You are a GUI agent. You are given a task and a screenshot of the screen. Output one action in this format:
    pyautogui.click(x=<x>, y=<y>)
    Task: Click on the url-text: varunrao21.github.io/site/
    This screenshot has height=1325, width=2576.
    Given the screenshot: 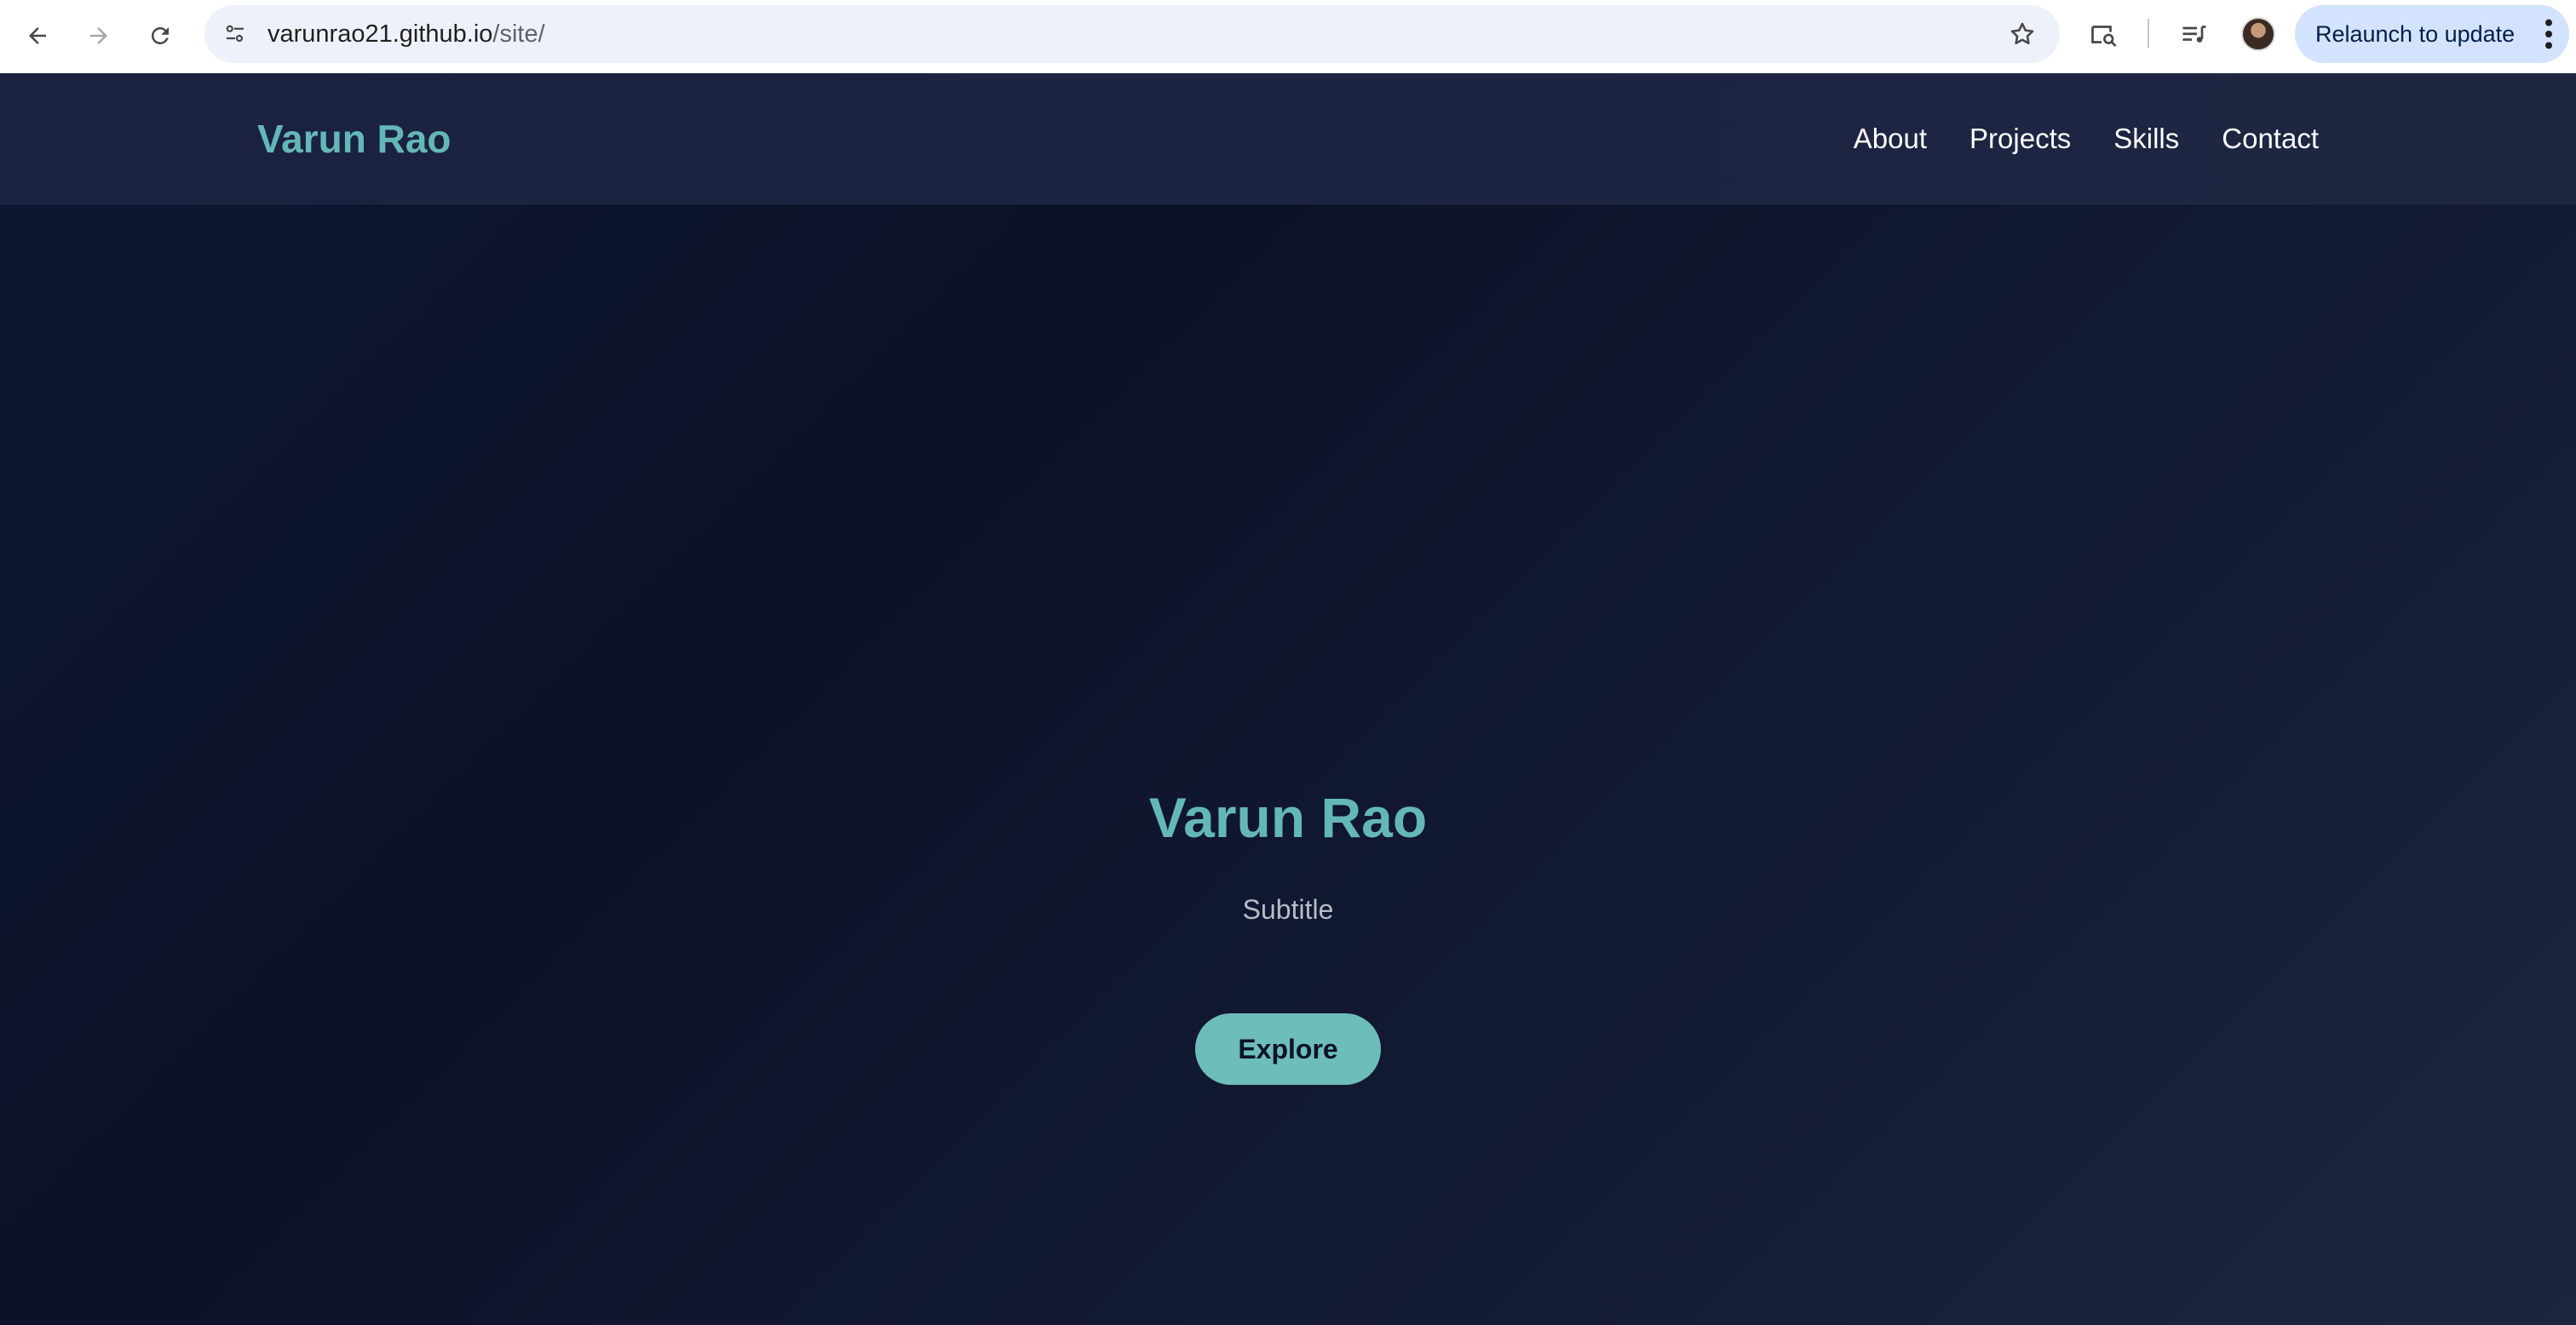 What is the action you would take?
    pyautogui.click(x=406, y=34)
    